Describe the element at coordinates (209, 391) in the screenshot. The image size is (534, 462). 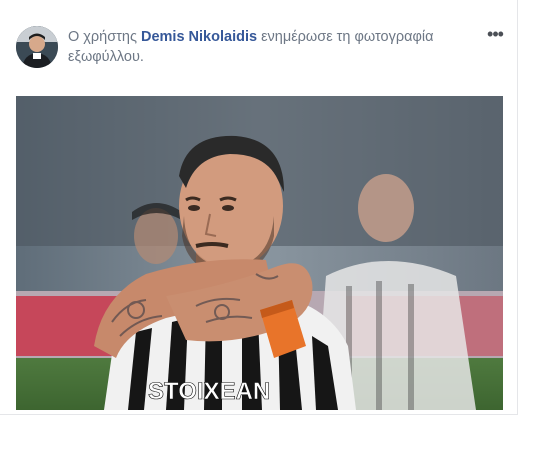
I see `shirt-sponsor-text: STOIXEAN` at that location.